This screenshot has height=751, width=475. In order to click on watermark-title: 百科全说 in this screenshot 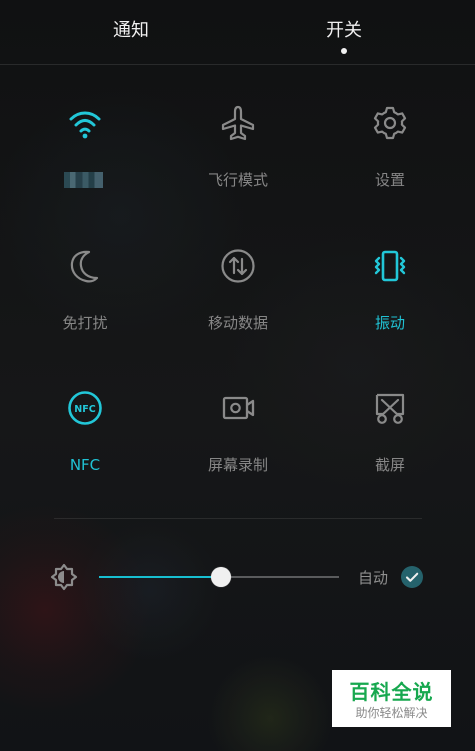, I will do `click(391, 692)`.